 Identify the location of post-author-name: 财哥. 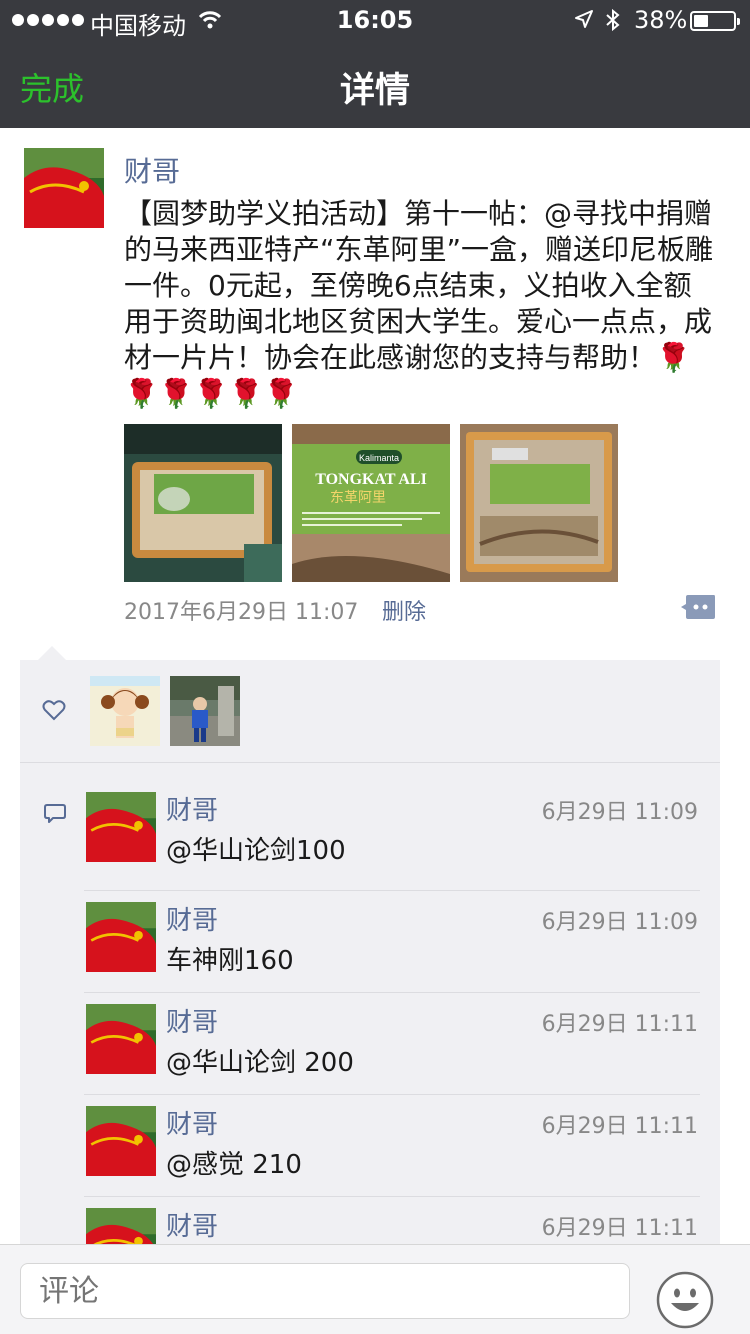
(152, 170).